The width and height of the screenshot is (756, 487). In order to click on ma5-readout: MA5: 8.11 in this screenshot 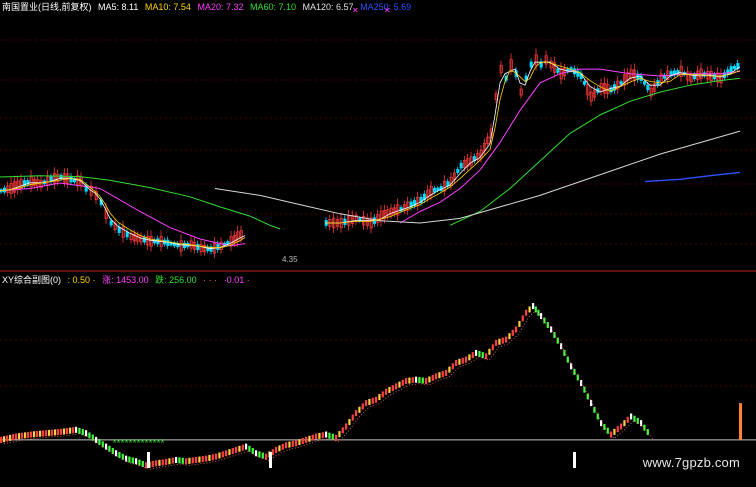, I will do `click(118, 7)`.